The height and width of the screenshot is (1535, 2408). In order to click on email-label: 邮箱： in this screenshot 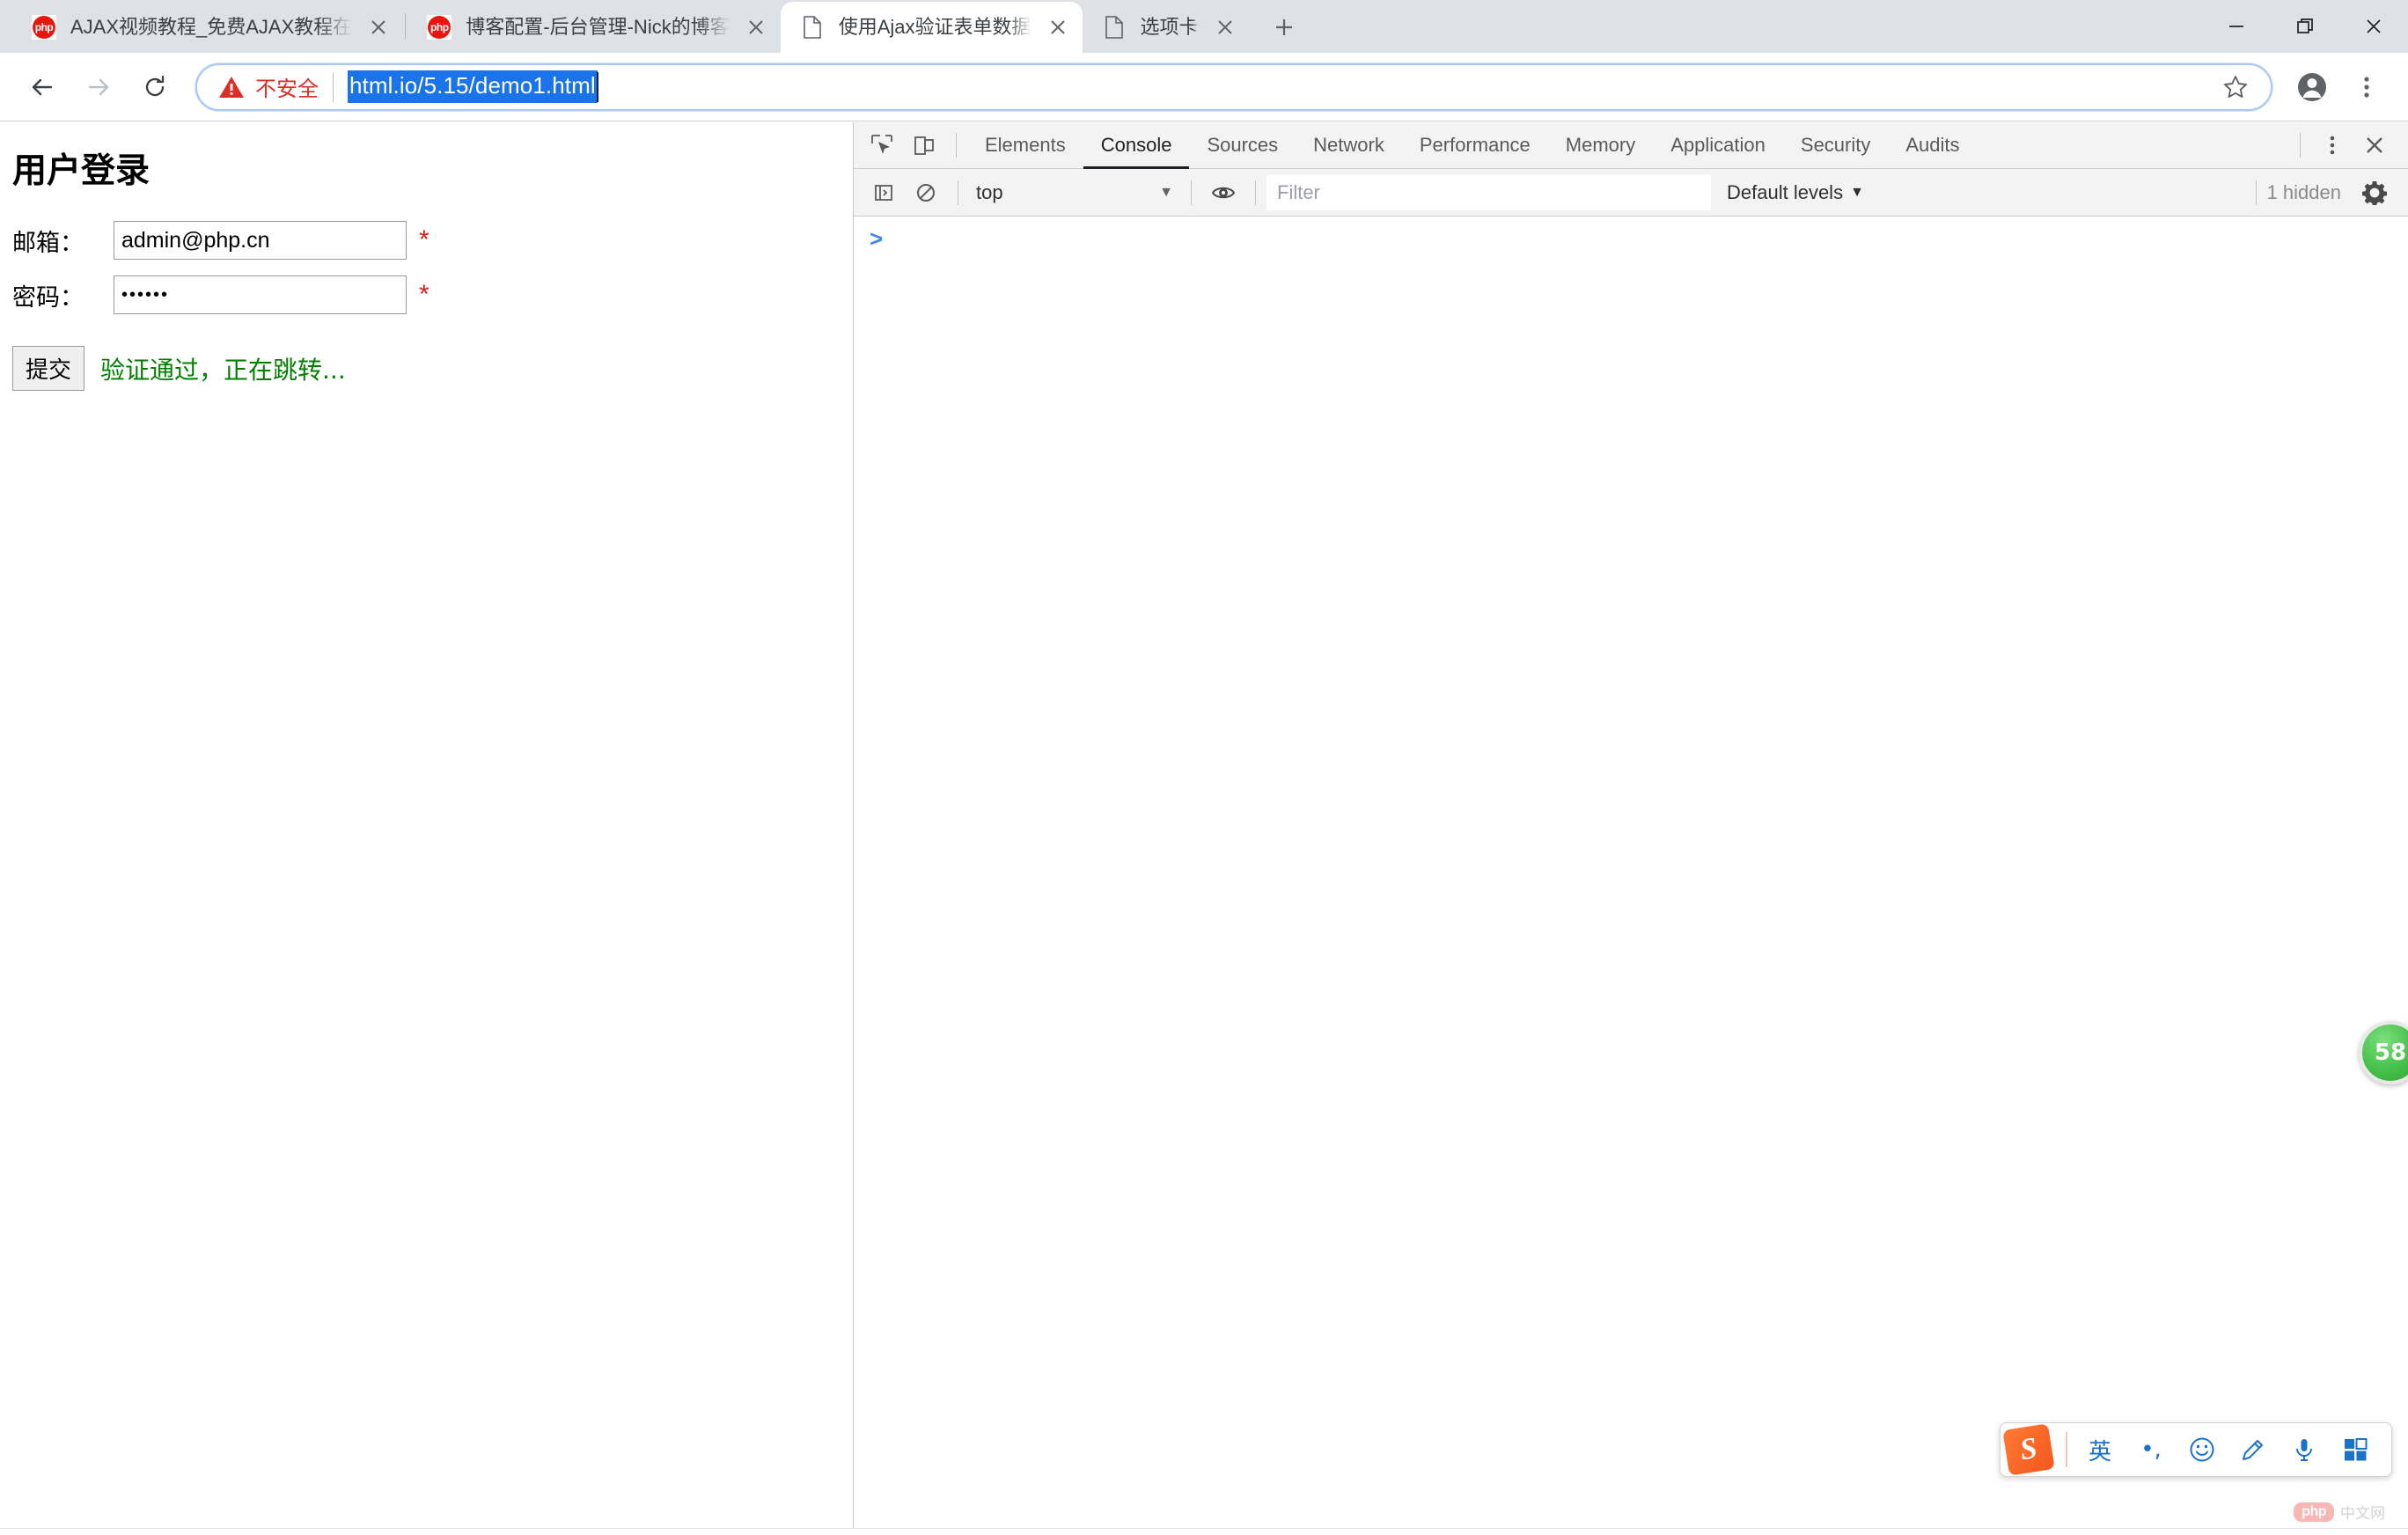, I will do `click(48, 243)`.